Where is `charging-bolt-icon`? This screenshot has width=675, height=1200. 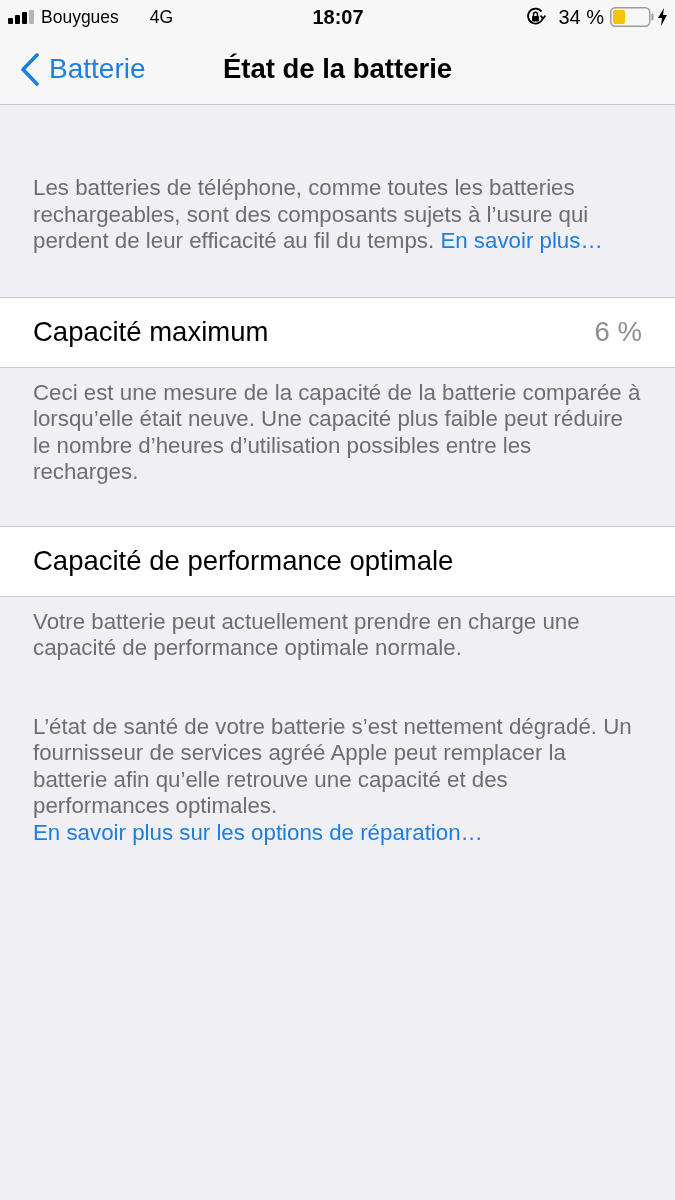 charging-bolt-icon is located at coordinates (662, 17).